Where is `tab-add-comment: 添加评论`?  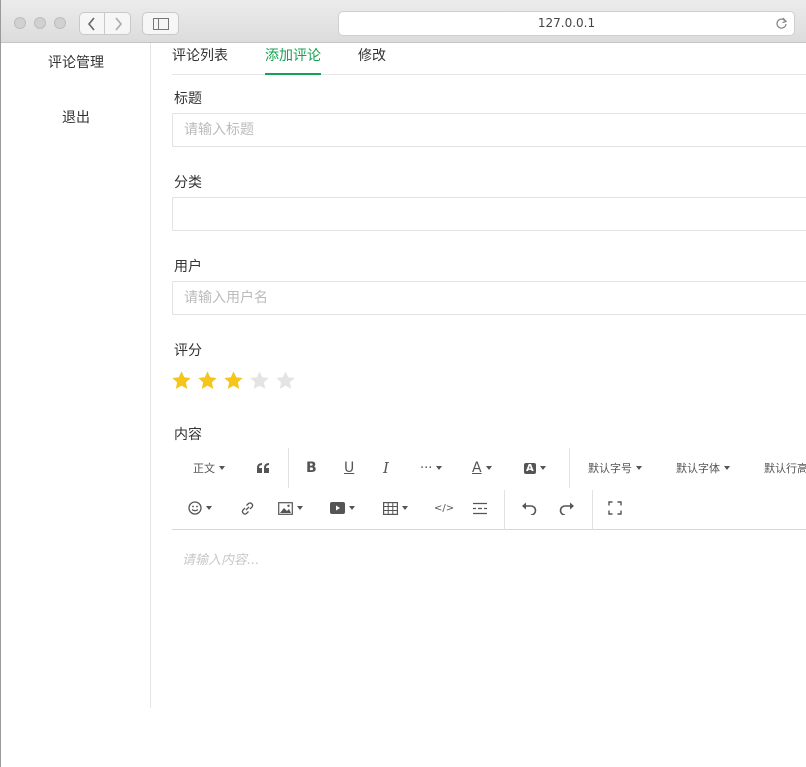 tab-add-comment: 添加评论 is located at coordinates (293, 60).